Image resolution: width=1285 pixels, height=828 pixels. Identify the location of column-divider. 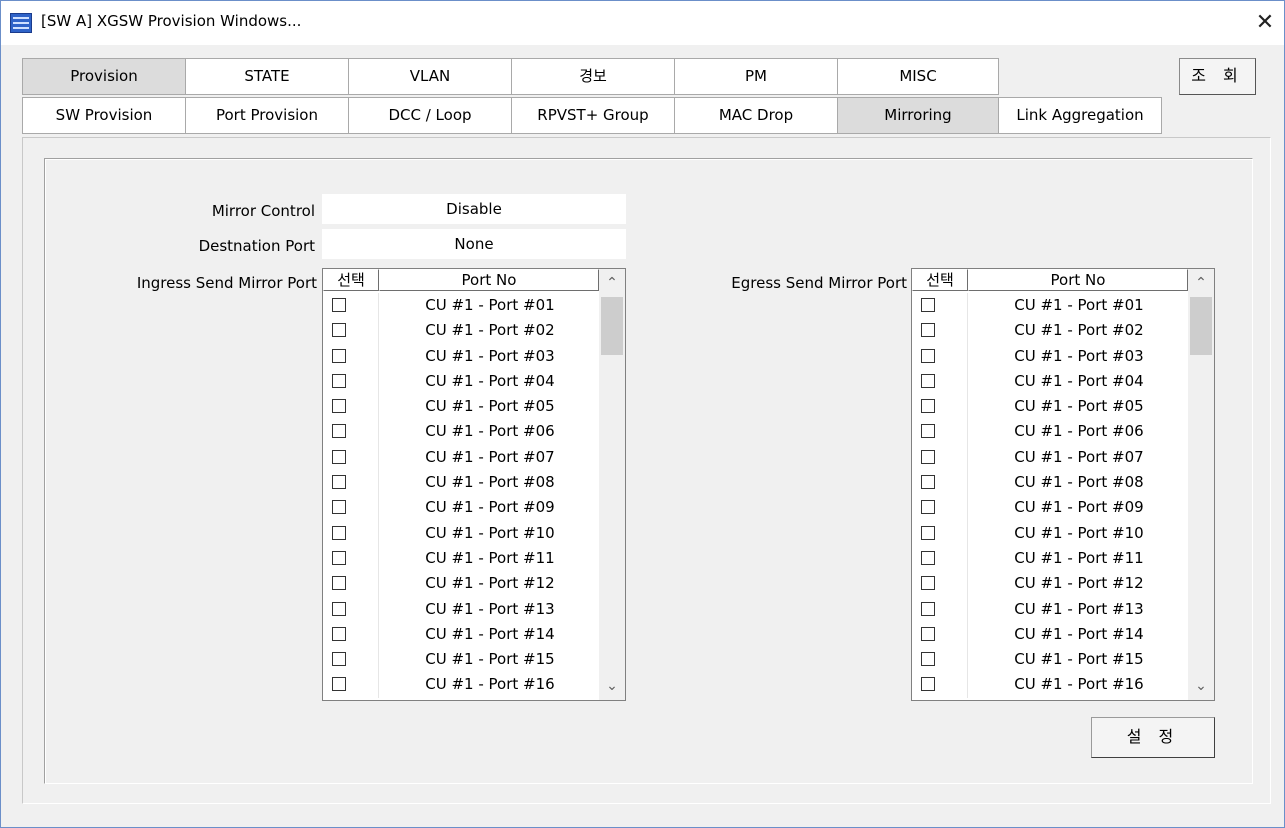
(967, 356).